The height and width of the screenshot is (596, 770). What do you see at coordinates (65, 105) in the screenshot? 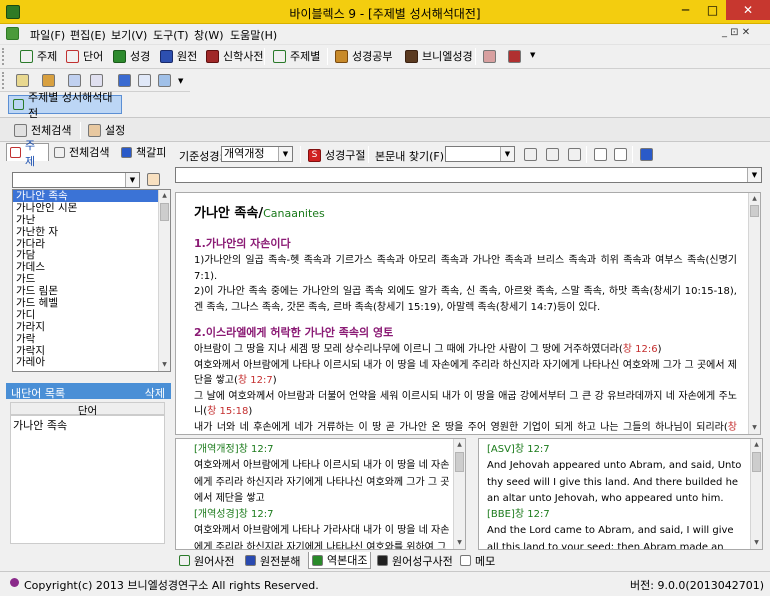
I see `document-tab: 주제별 성서해석대전` at bounding box center [65, 105].